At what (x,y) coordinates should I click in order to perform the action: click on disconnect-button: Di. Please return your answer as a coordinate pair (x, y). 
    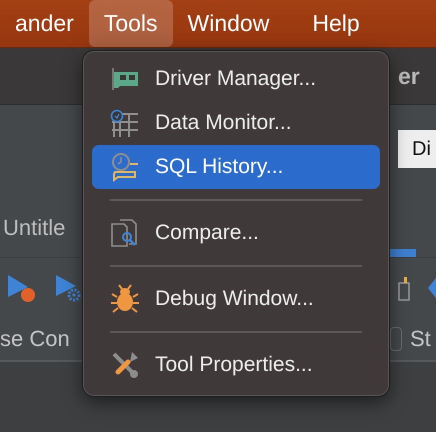
    Looking at the image, I should click on (417, 149).